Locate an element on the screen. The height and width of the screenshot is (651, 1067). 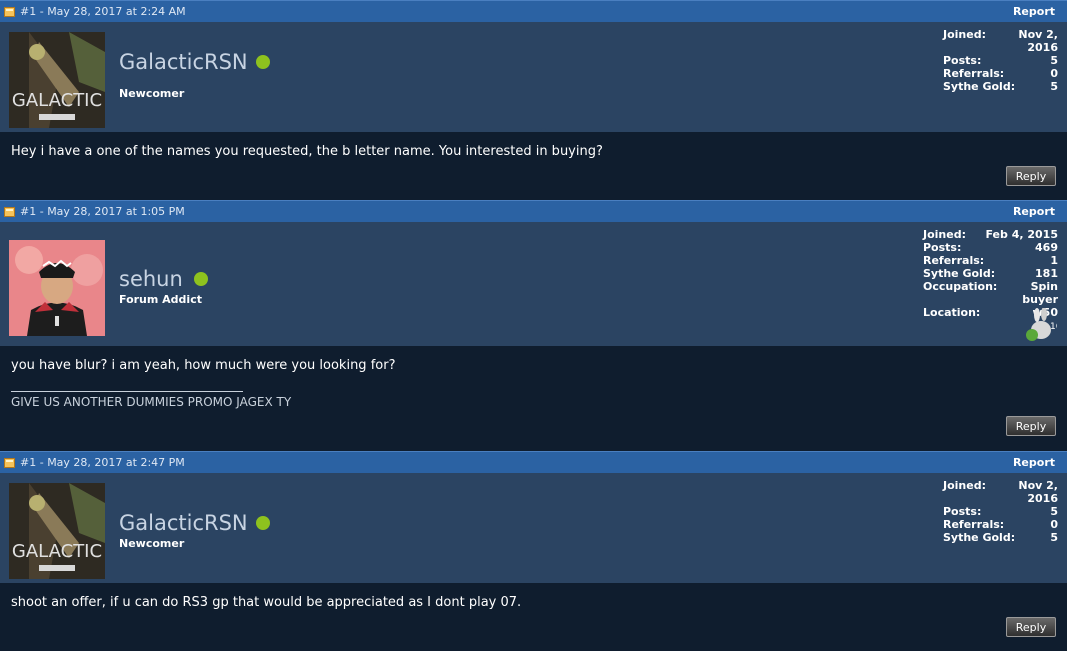
post-date: May 28, 2017 at 2:24 AM is located at coordinates (116, 11).